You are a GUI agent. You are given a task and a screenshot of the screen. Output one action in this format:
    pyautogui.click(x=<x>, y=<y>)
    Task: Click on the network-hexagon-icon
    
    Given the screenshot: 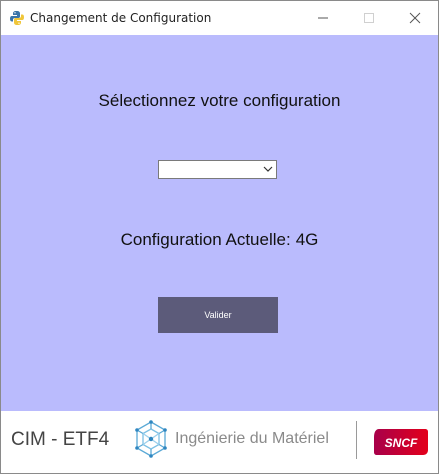 What is the action you would take?
    pyautogui.click(x=151, y=439)
    